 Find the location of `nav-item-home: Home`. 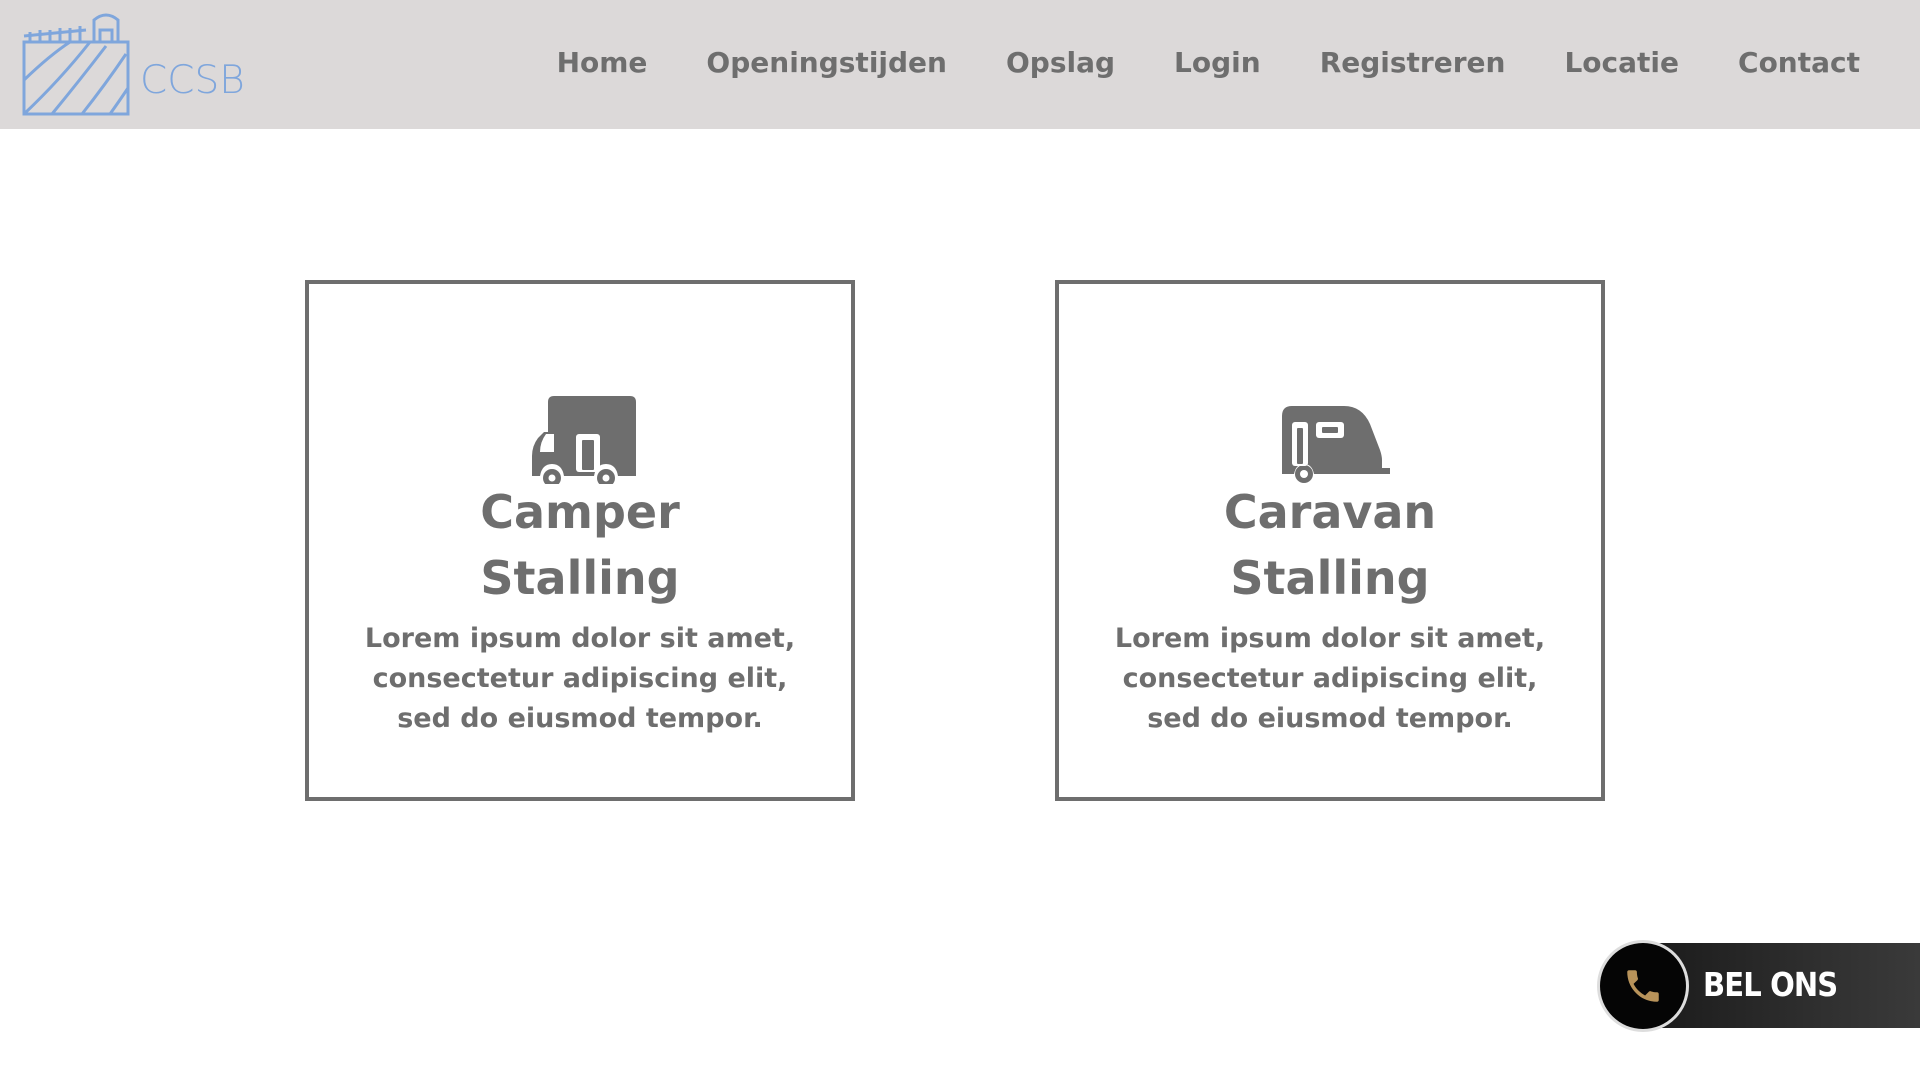

nav-item-home: Home is located at coordinates (602, 62).